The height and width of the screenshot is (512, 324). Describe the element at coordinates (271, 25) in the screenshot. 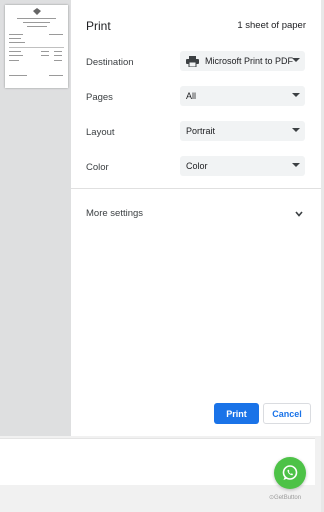

I see `sheet-count: 1 sheet of paper` at that location.